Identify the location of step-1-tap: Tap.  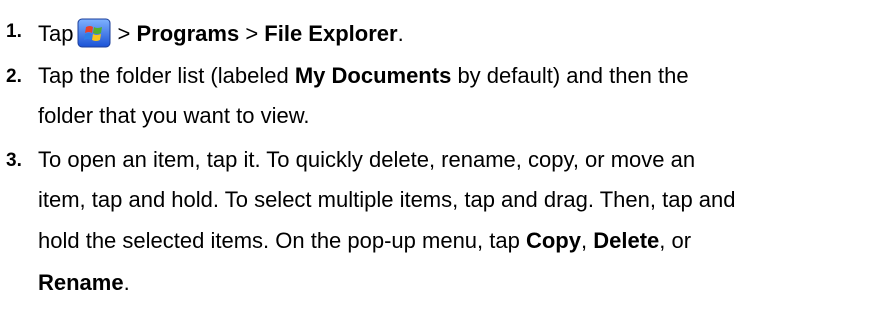
(56, 33).